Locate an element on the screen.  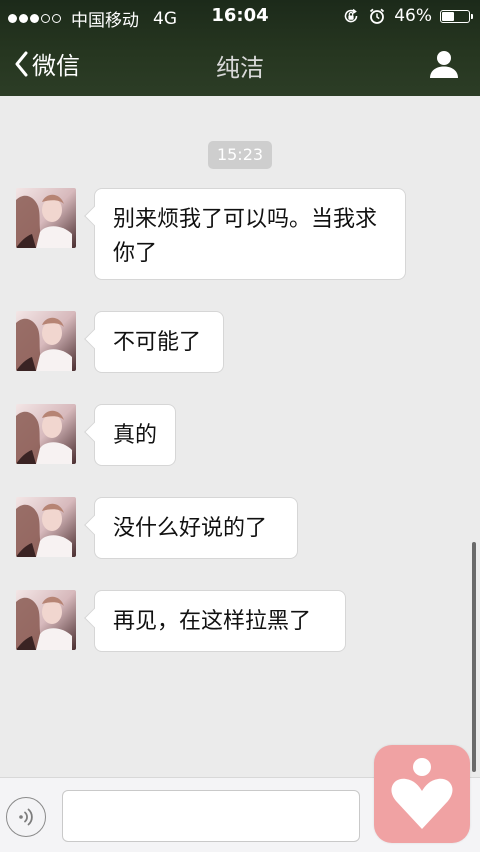
message-bubble: 真的 is located at coordinates (135, 435).